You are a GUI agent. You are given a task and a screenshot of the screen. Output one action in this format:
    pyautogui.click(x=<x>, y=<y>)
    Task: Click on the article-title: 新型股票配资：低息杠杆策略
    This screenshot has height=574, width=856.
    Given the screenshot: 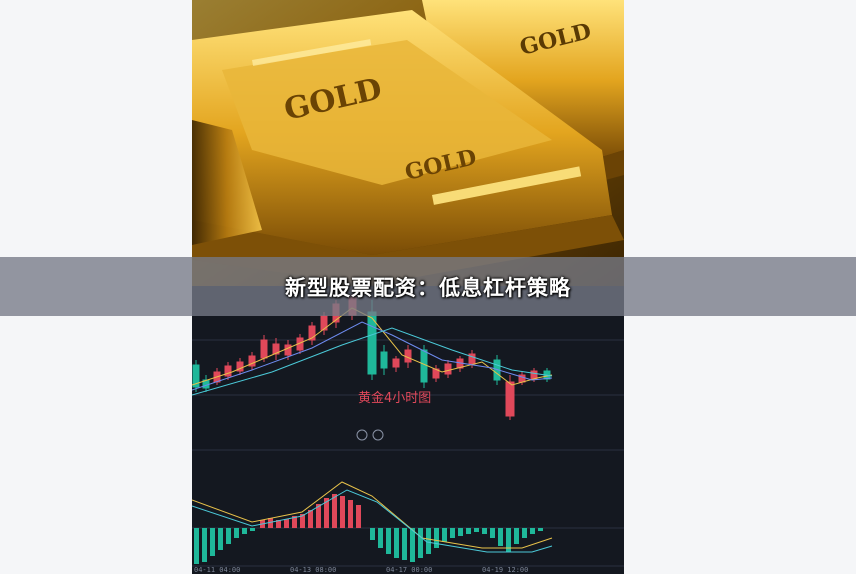 What is the action you would take?
    pyautogui.click(x=428, y=287)
    